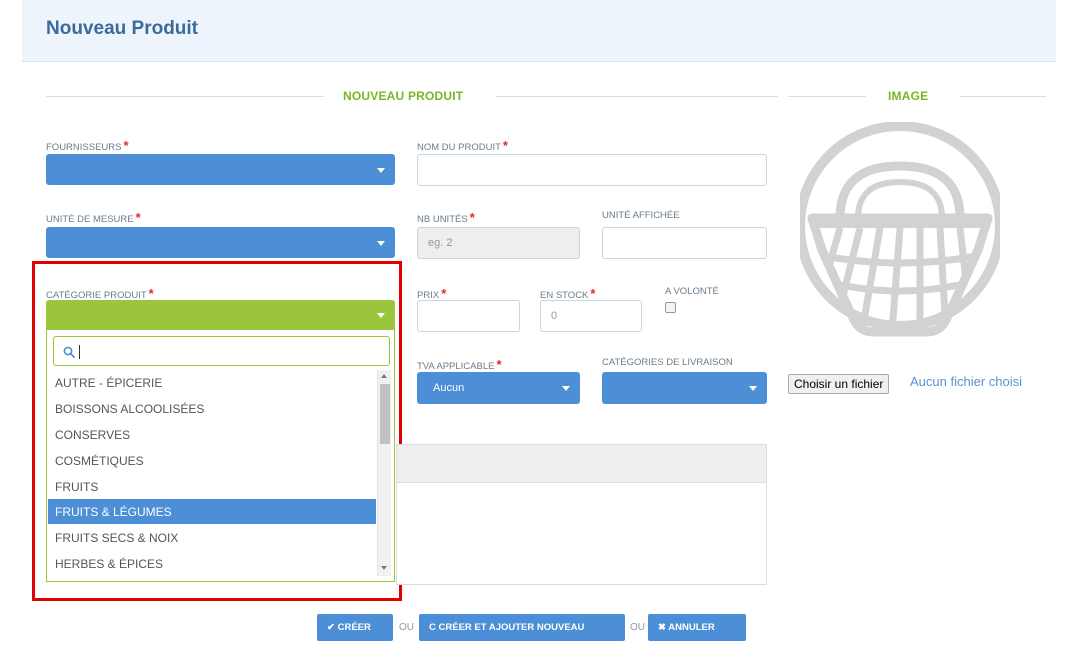  Describe the element at coordinates (568, 293) in the screenshot. I see `en-stock-label: EN STOCK *` at that location.